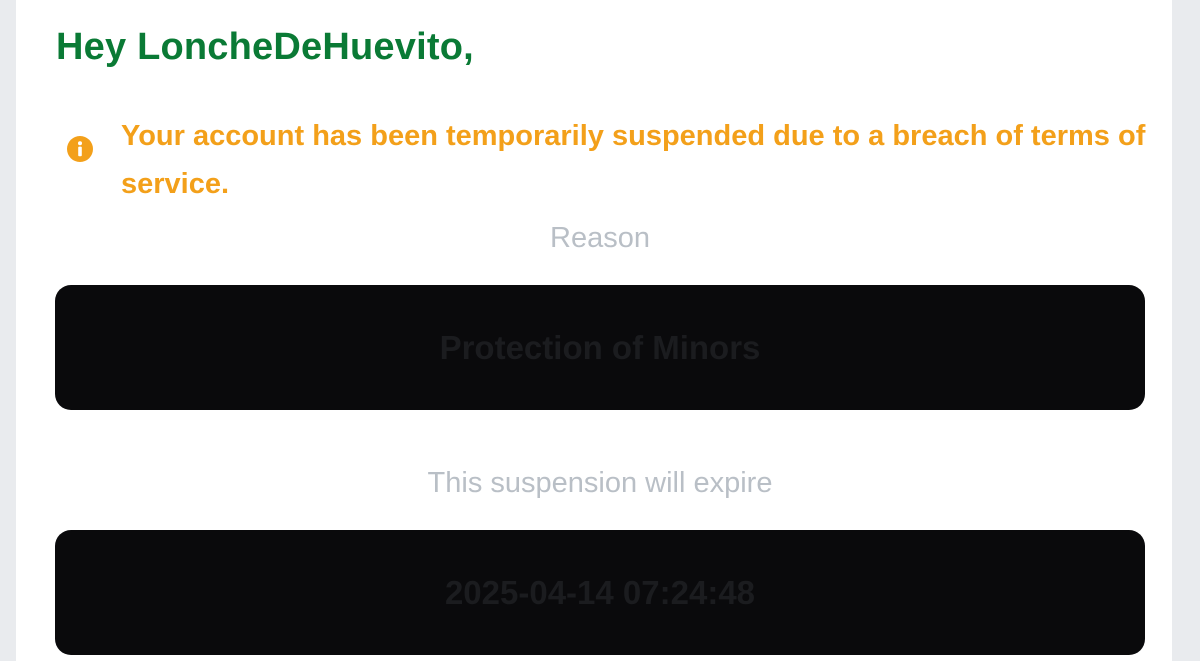 The width and height of the screenshot is (1200, 661). I want to click on expiry-value: 2025-04-14 07:24:48, so click(600, 592).